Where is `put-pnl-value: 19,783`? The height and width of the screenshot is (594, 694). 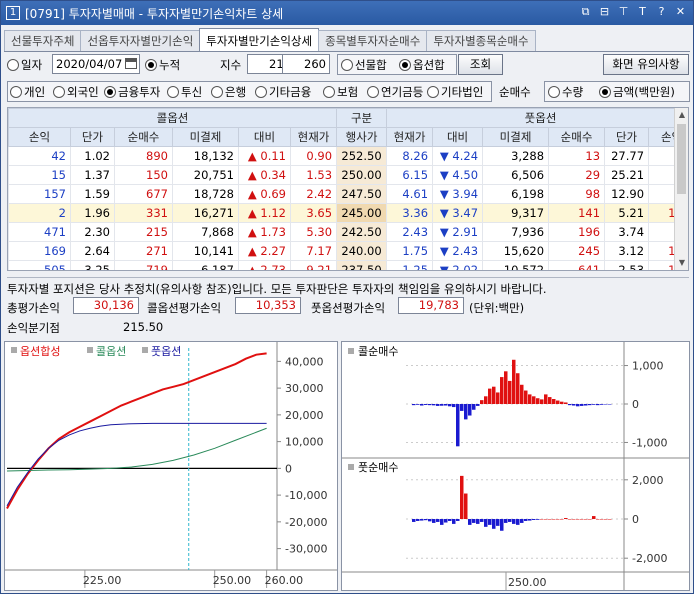 put-pnl-value: 19,783 is located at coordinates (431, 305).